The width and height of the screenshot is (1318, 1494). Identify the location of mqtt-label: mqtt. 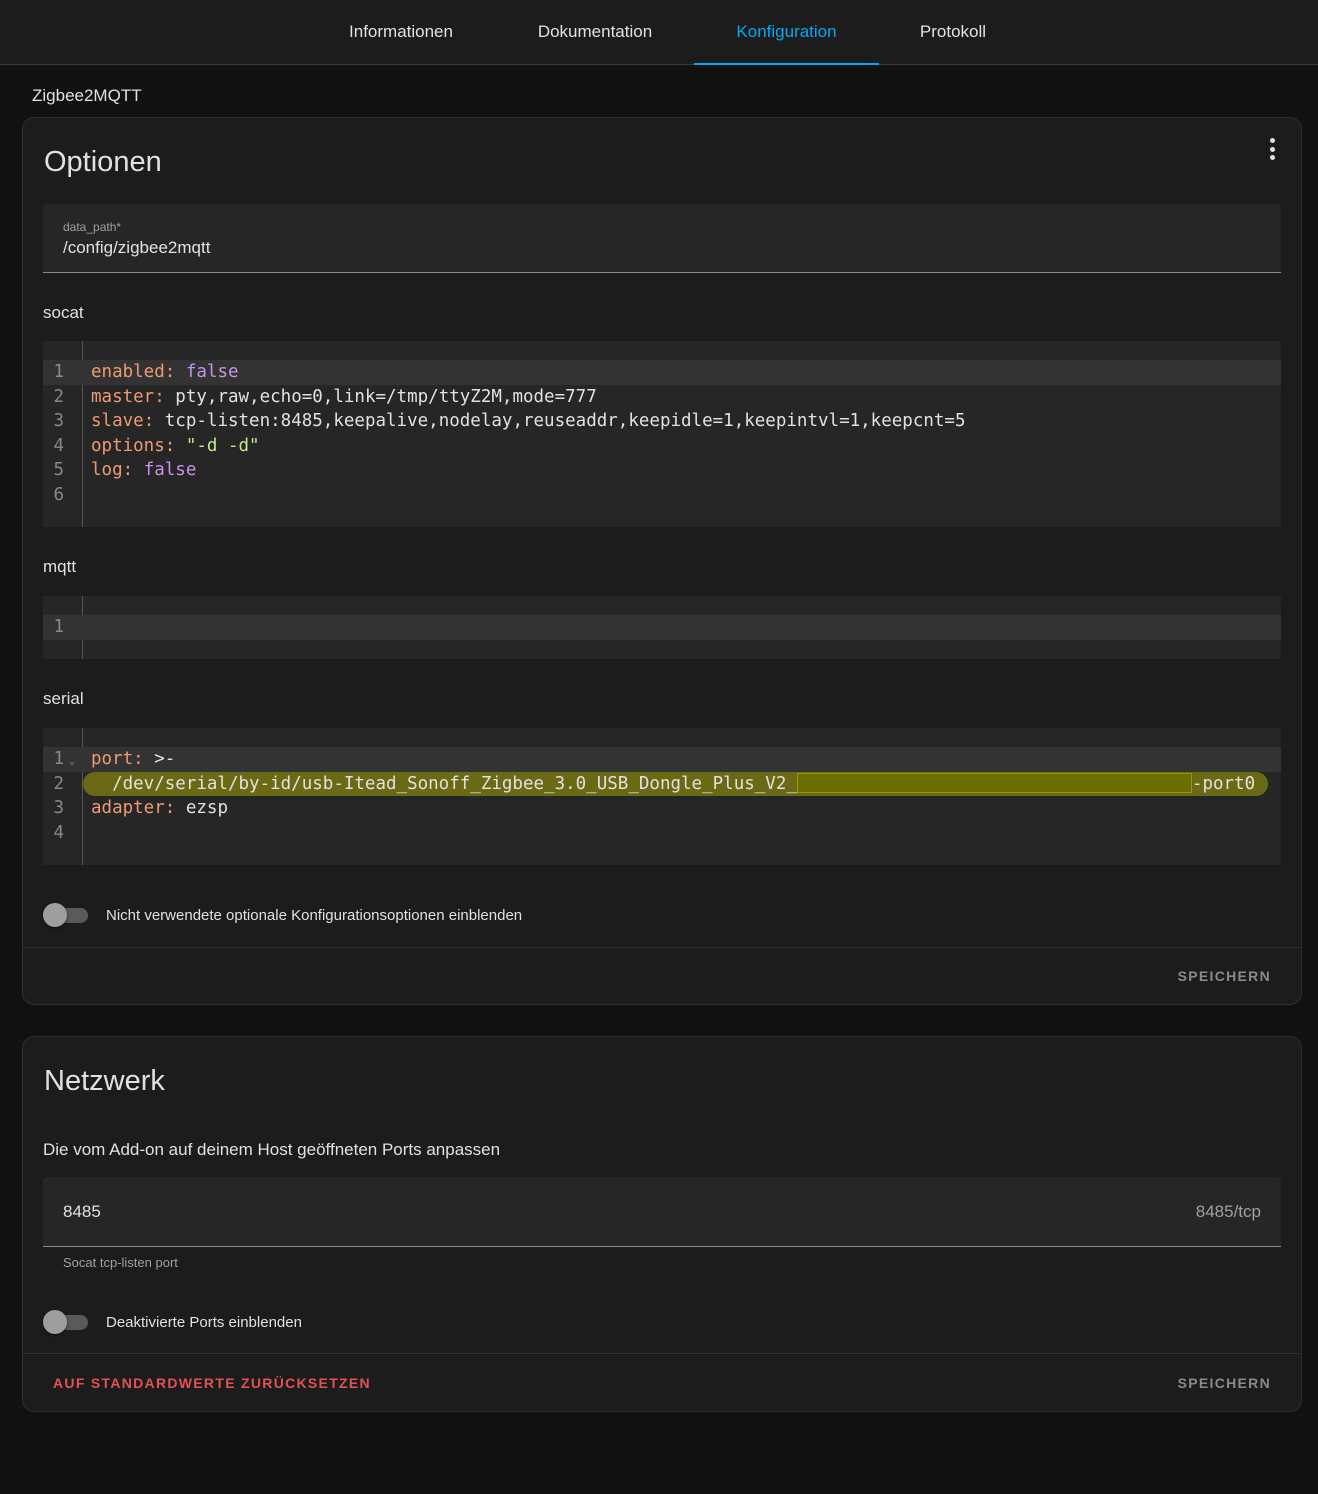
(60, 566).